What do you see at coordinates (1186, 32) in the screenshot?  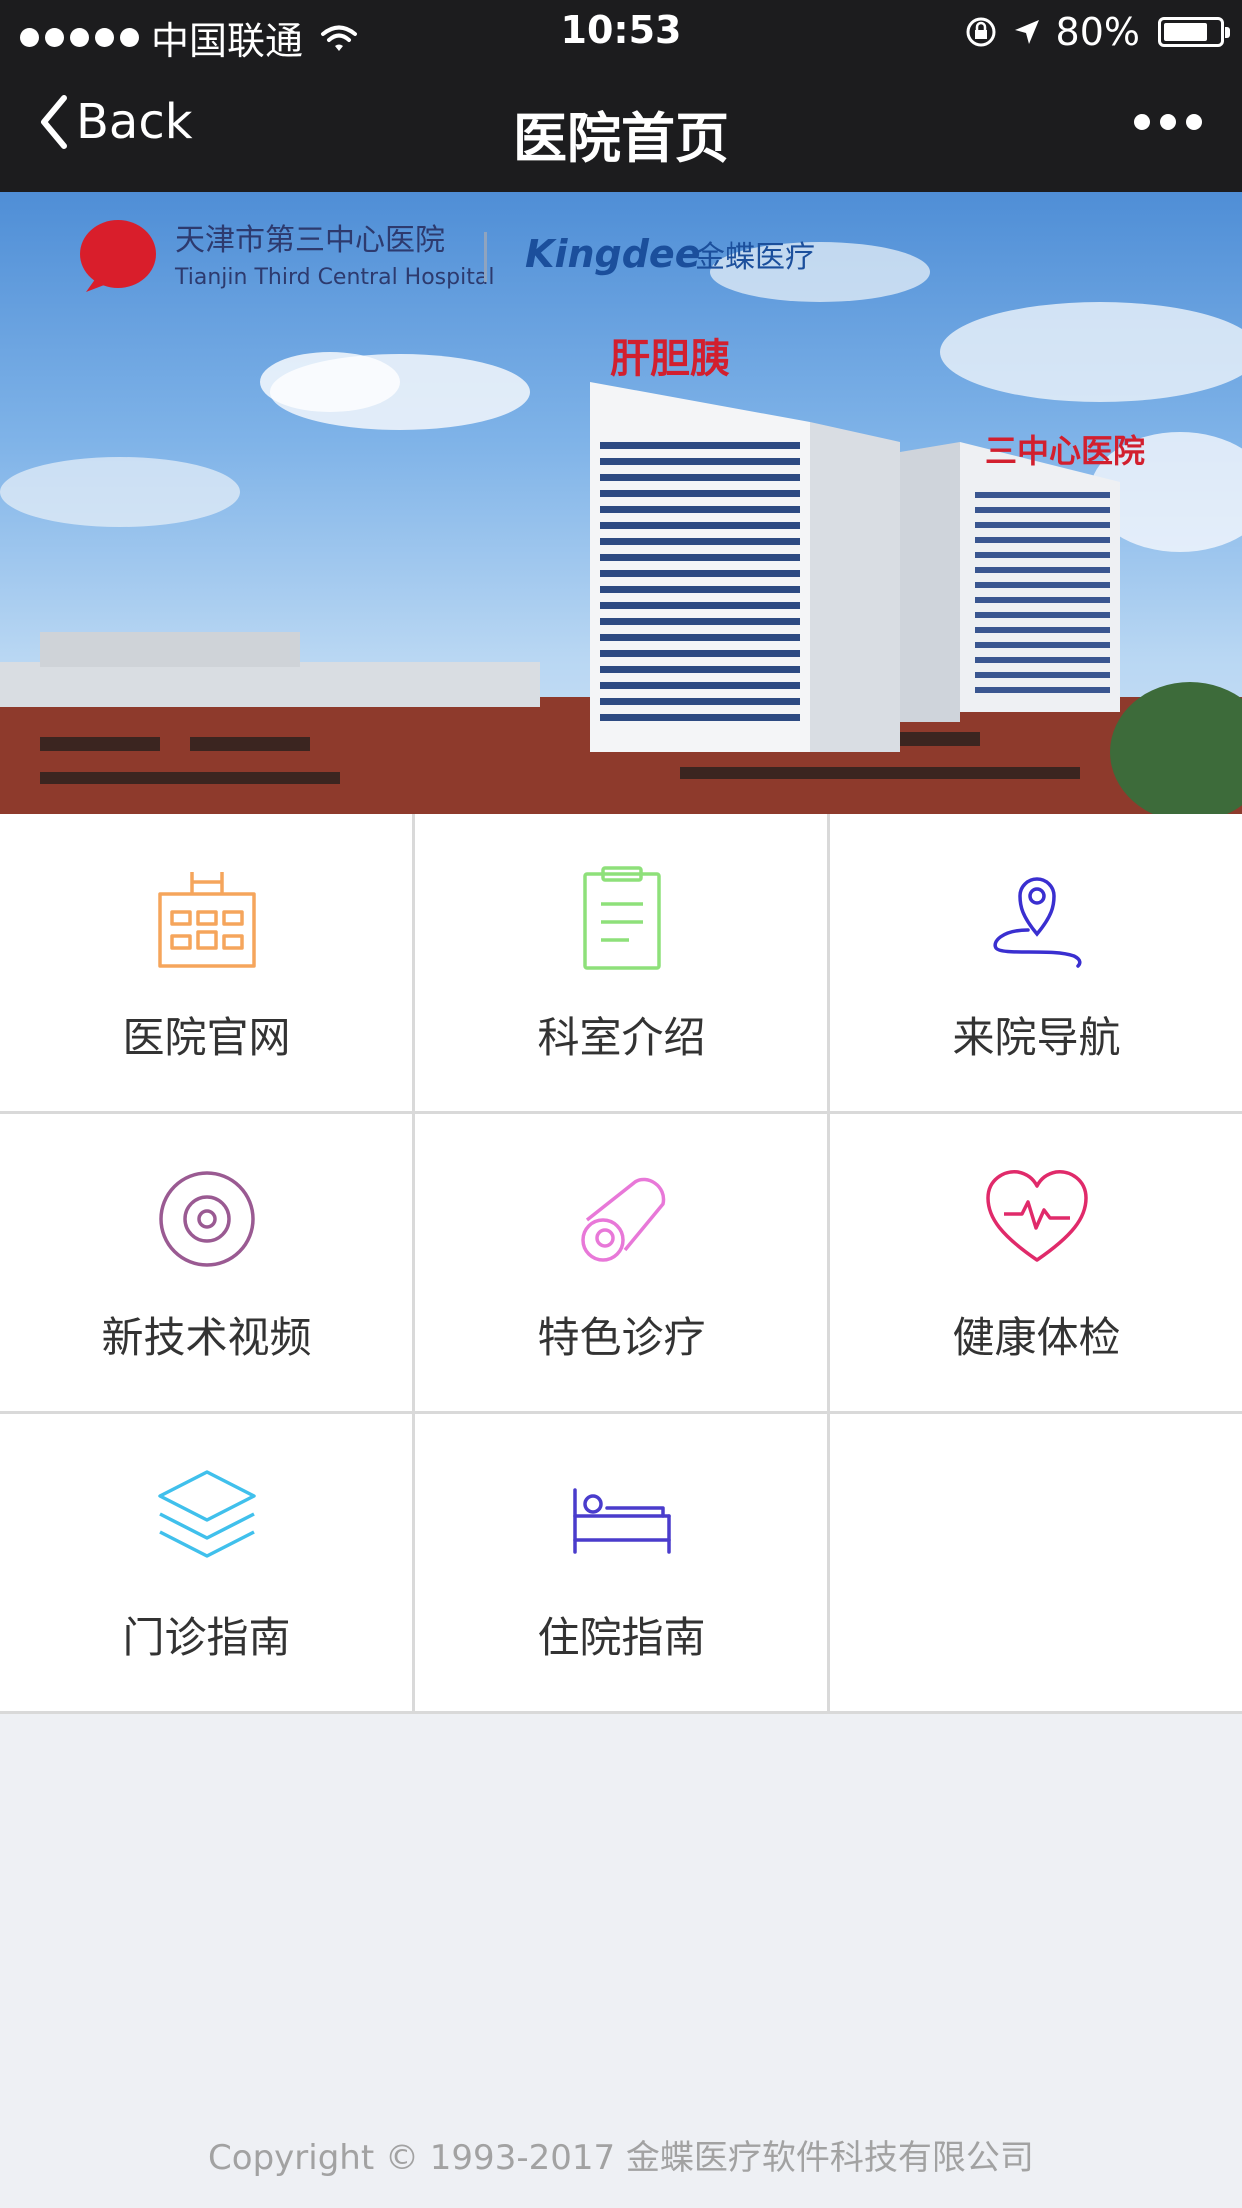 I see `battery-level` at bounding box center [1186, 32].